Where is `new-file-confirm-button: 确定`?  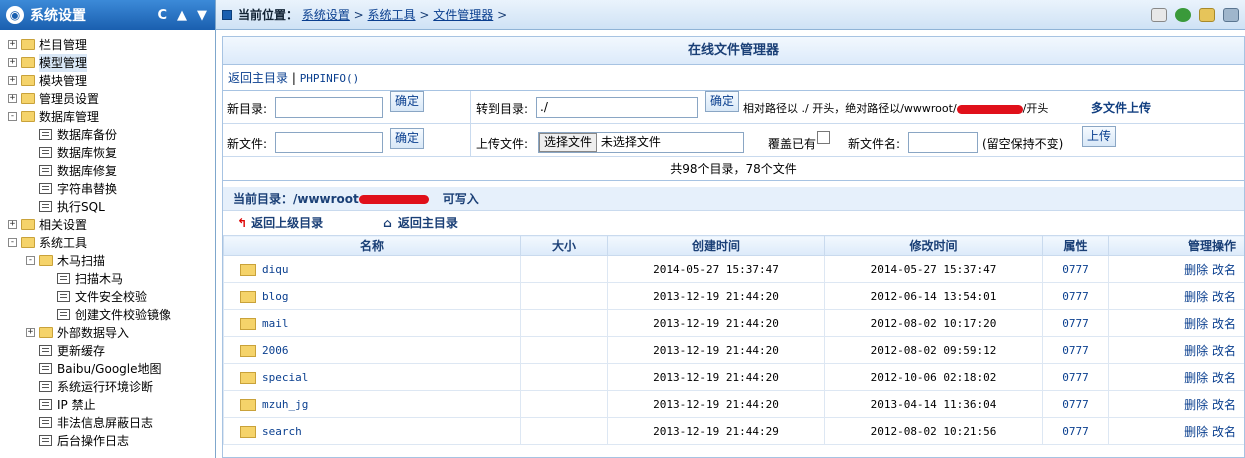
new-file-confirm-button: 确定 is located at coordinates (407, 138).